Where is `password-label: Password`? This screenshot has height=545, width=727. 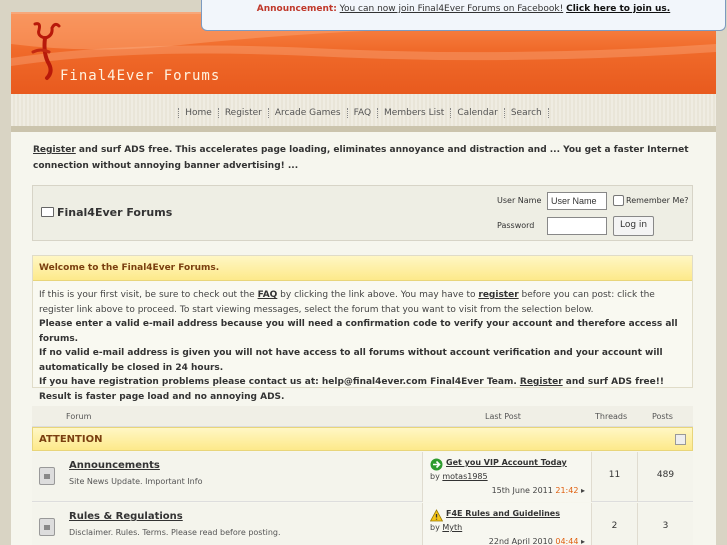 password-label: Password is located at coordinates (516, 225).